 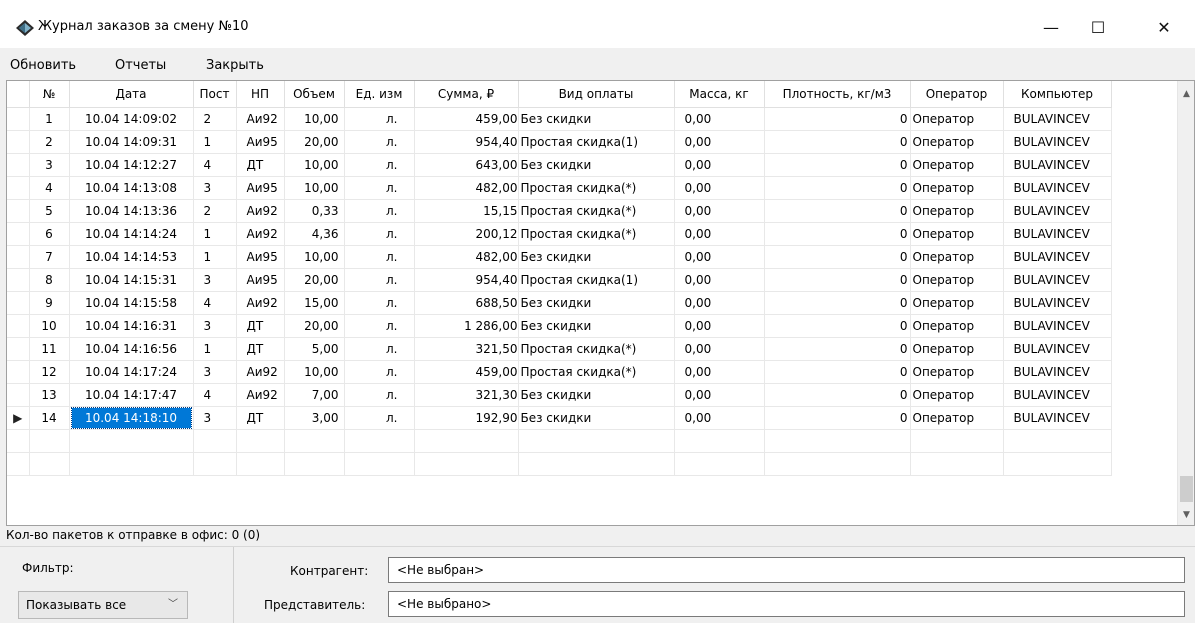 I want to click on cell-volume: 20,00, so click(x=314, y=142).